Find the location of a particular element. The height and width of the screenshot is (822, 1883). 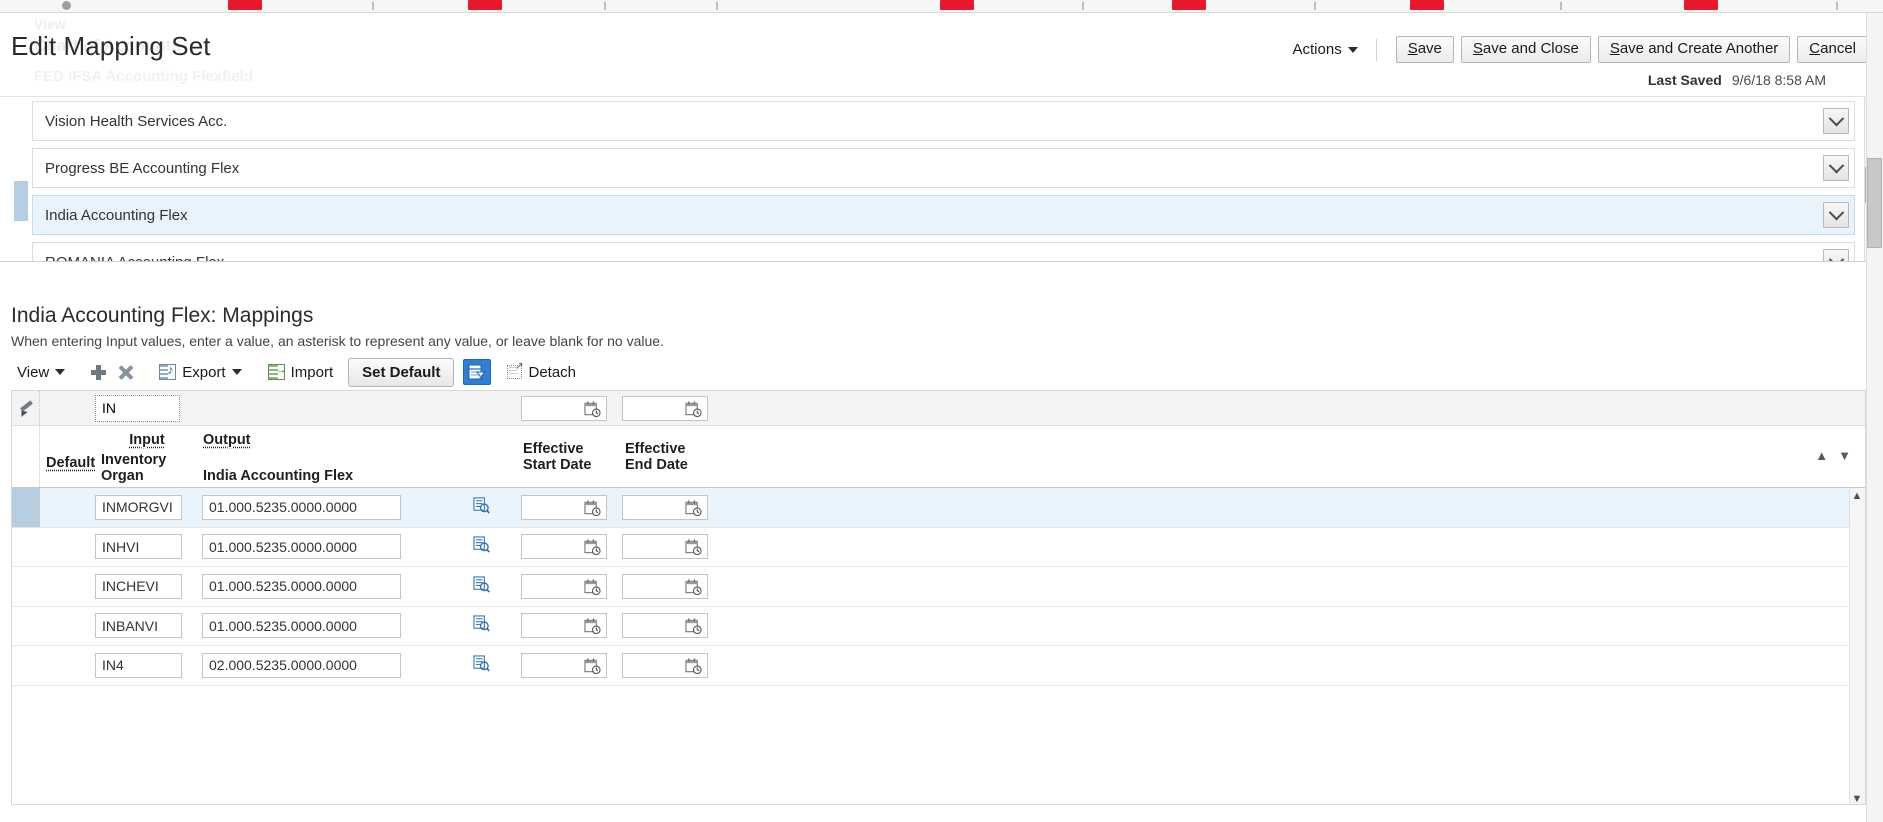

sort-descending-icon: ▼ is located at coordinates (1844, 455).